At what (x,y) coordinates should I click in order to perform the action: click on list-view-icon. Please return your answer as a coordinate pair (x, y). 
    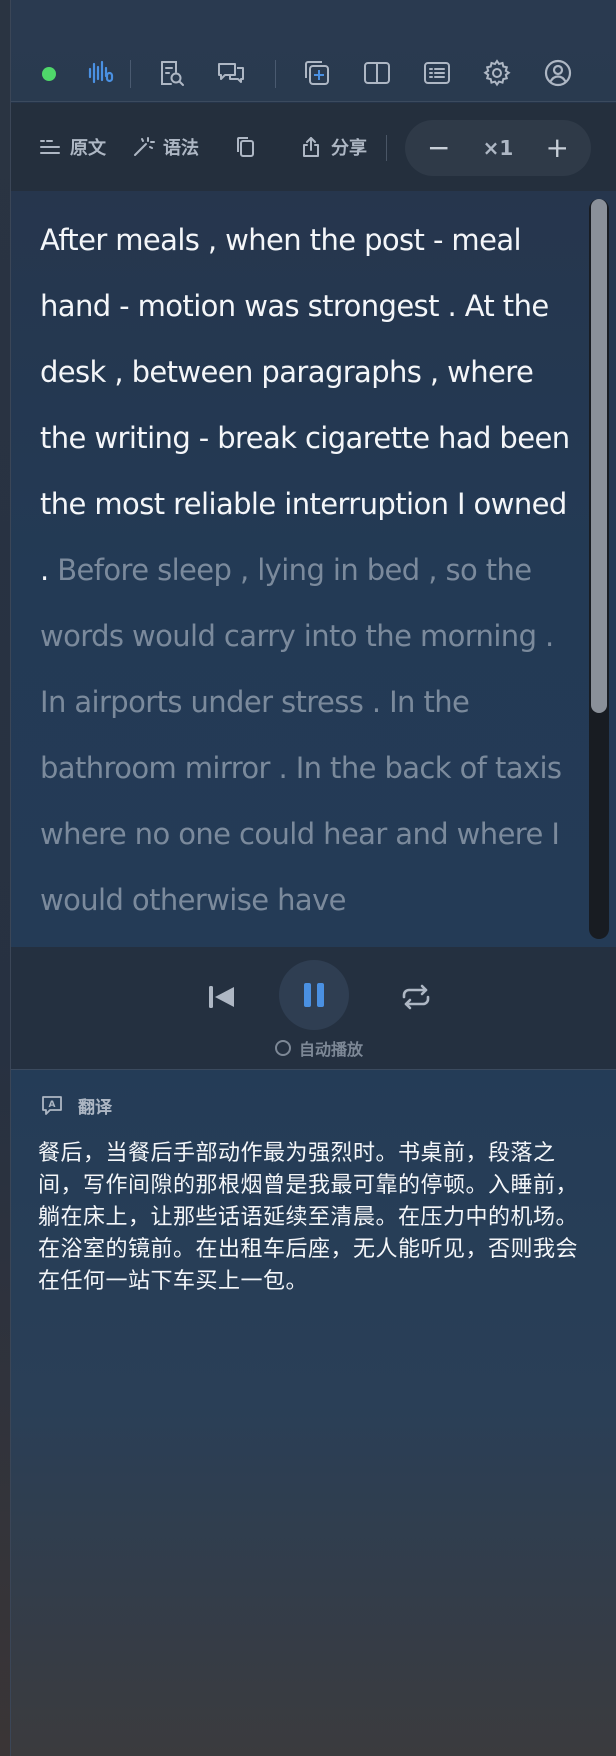
    Looking at the image, I should click on (437, 73).